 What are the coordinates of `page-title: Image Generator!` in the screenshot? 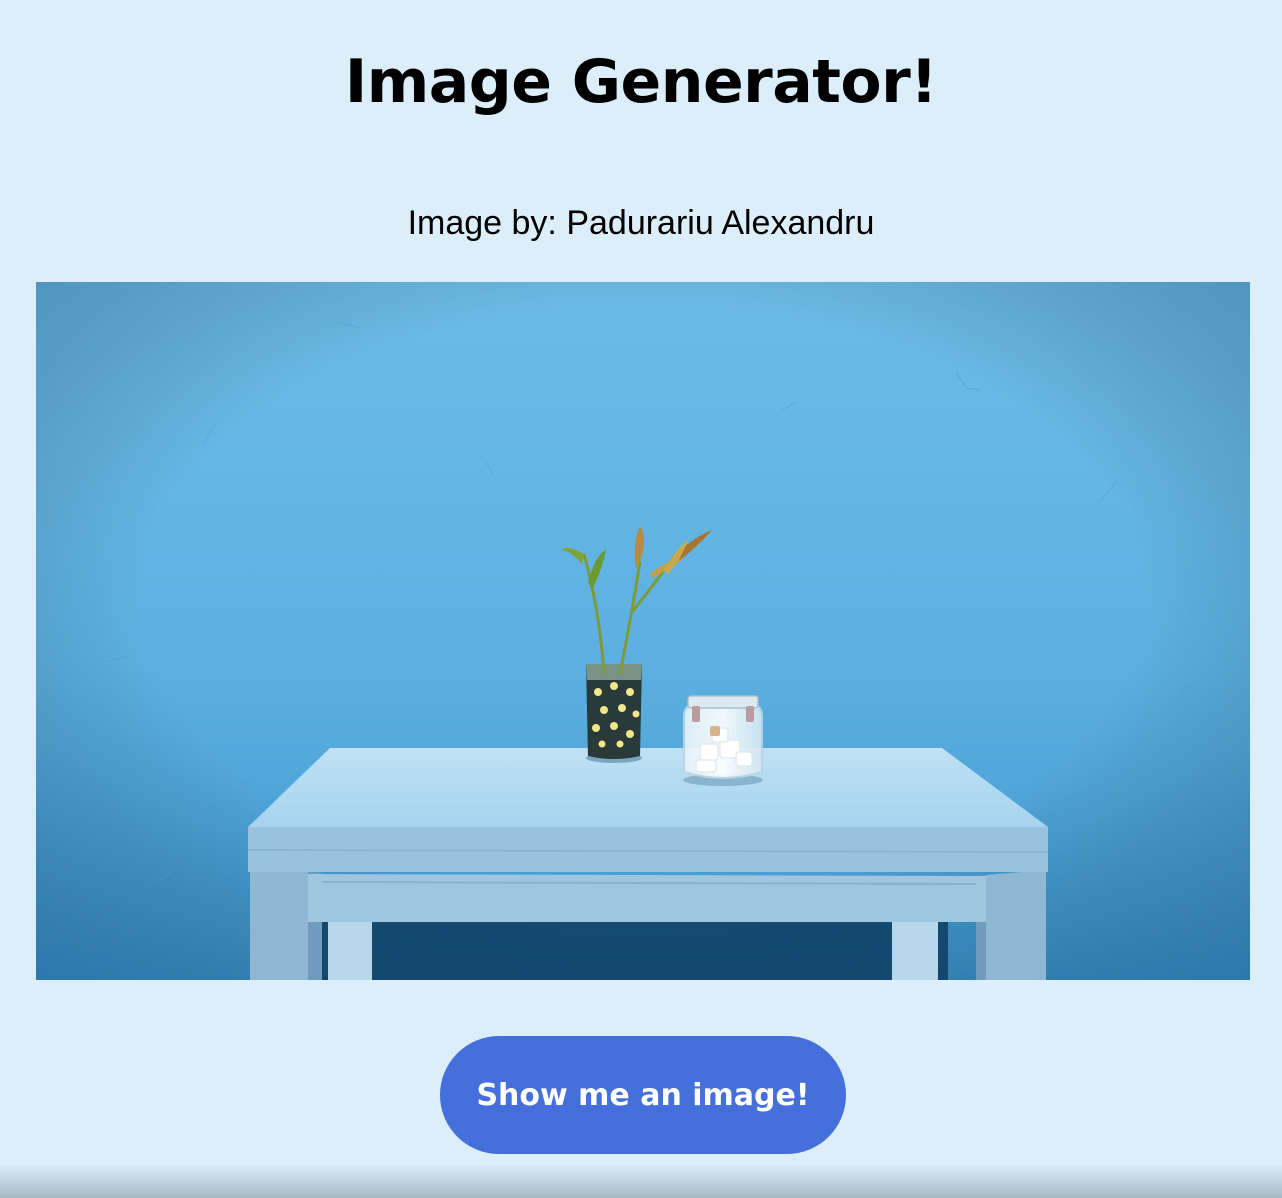 It's located at (641, 82).